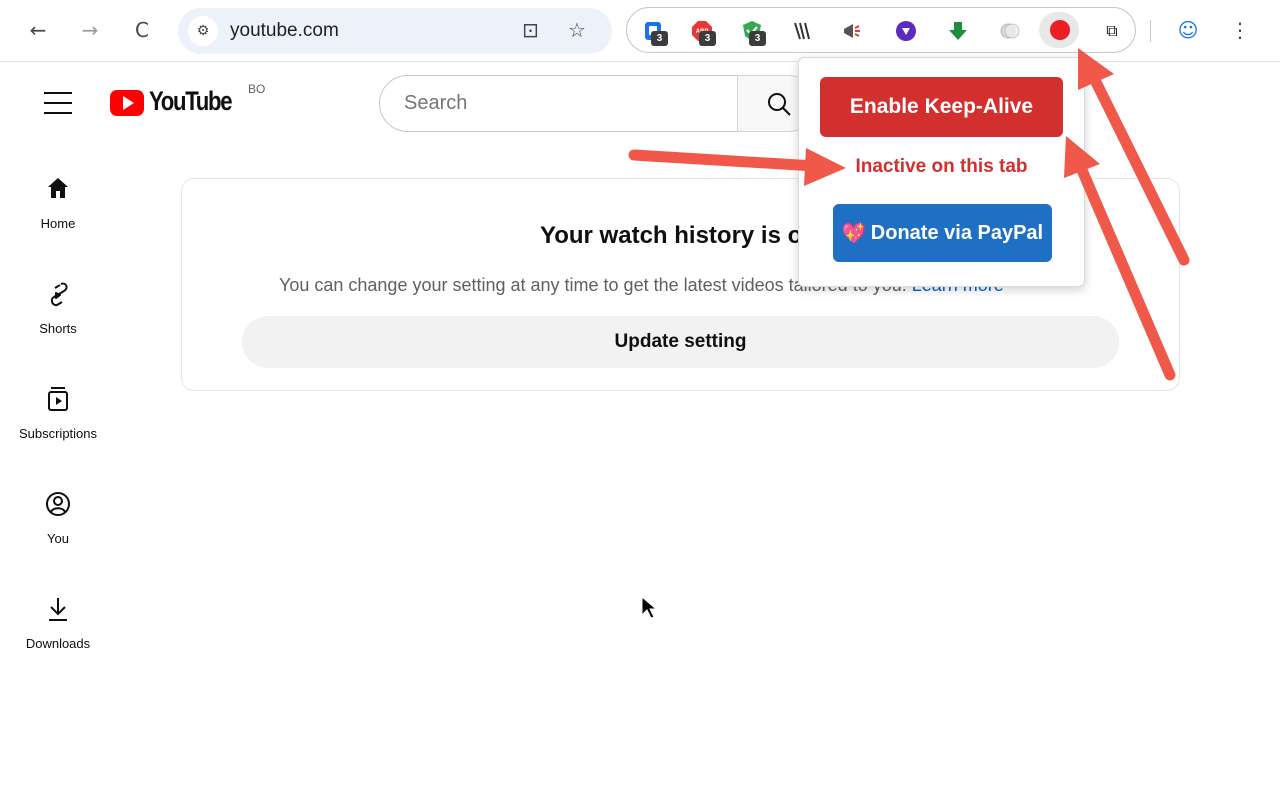 The image size is (1280, 800). I want to click on sidebar-item-subscriptions: Subscriptions, so click(58, 424).